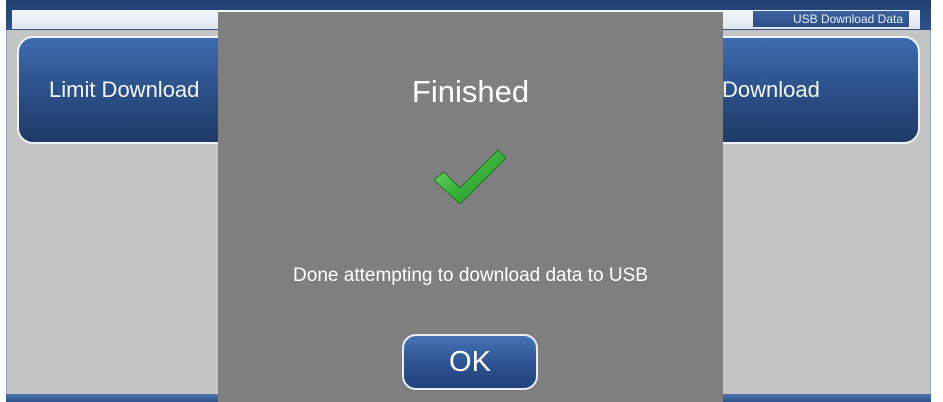 Image resolution: width=943 pixels, height=402 pixels. Describe the element at coordinates (470, 91) in the screenshot. I see `dialog-title: Finished` at that location.